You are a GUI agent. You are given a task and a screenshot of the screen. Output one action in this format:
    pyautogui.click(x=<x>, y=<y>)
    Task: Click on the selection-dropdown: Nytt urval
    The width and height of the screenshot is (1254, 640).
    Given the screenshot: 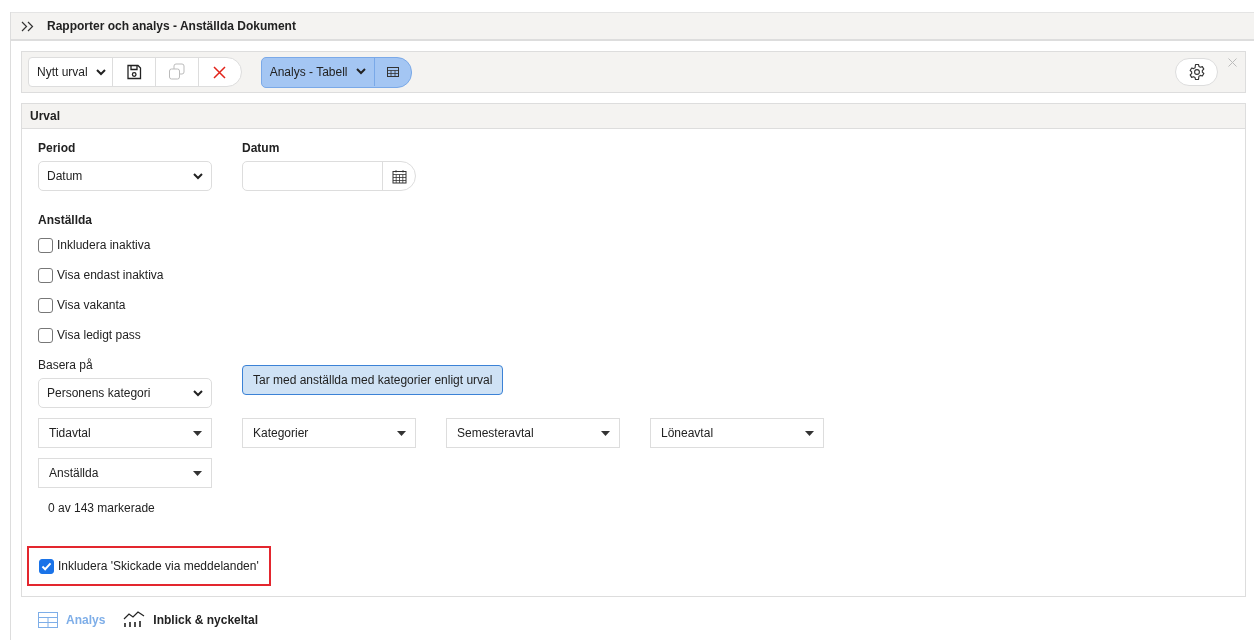 What is the action you would take?
    pyautogui.click(x=70, y=72)
    